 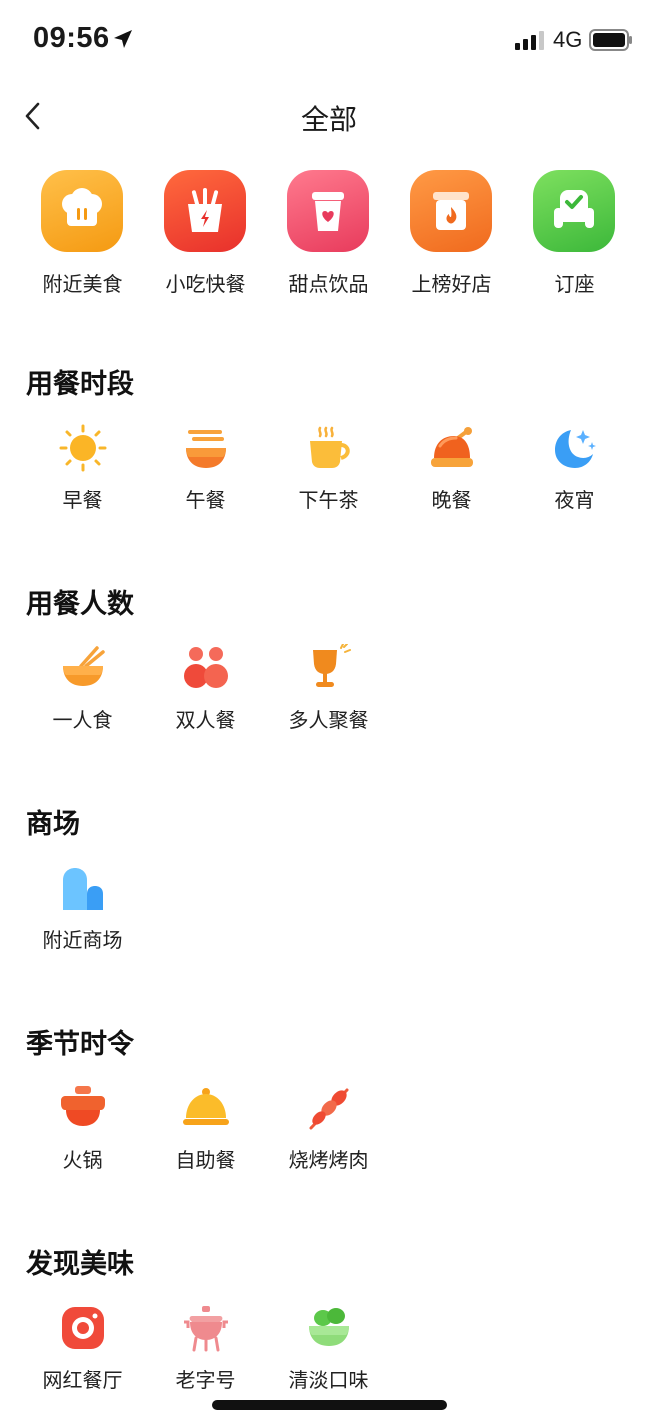 I want to click on fries-box-icon, so click(x=205, y=211).